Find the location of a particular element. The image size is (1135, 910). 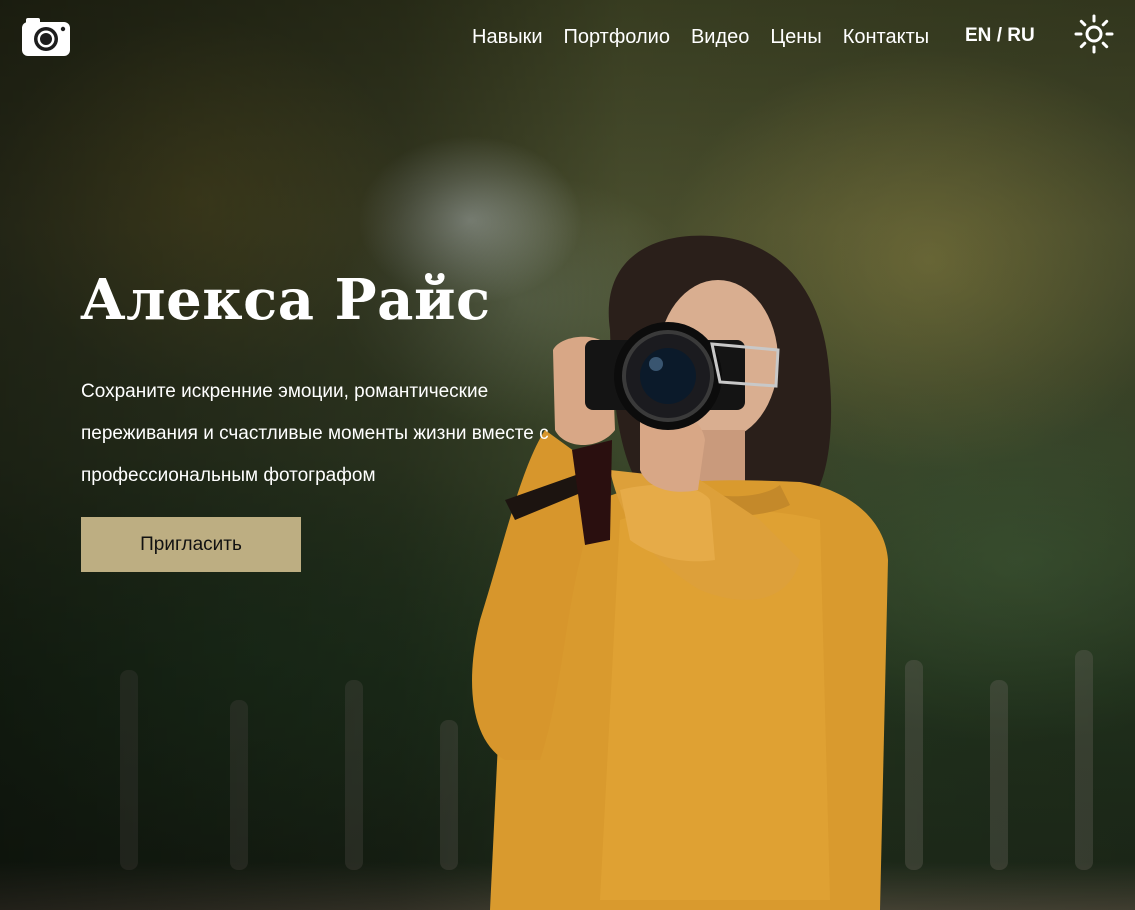

lang-ru: RU is located at coordinates (1020, 35).